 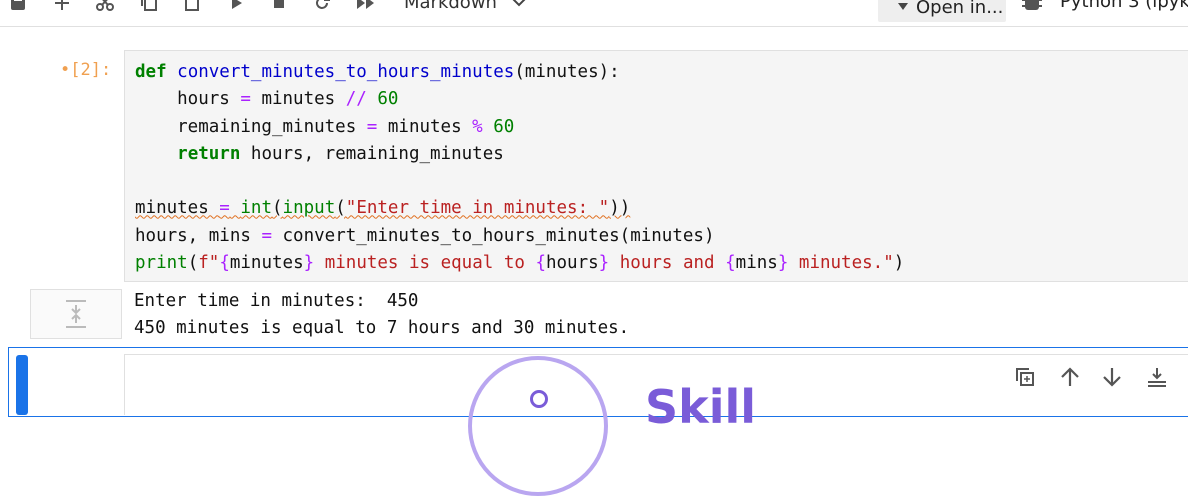 What do you see at coordinates (18, 8) in the screenshot?
I see `save-icon` at bounding box center [18, 8].